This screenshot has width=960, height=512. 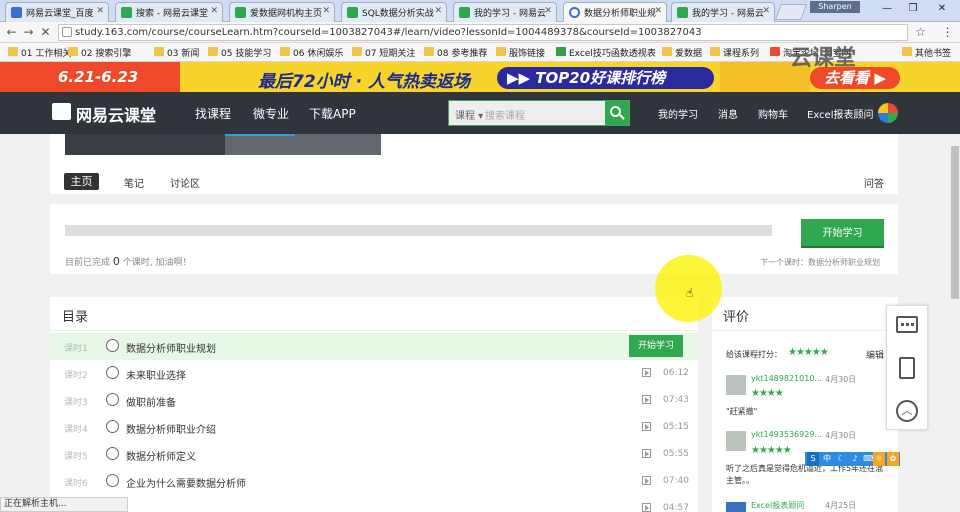 I want to click on bookmark-folder: 08 参考推荐, so click(x=455, y=52).